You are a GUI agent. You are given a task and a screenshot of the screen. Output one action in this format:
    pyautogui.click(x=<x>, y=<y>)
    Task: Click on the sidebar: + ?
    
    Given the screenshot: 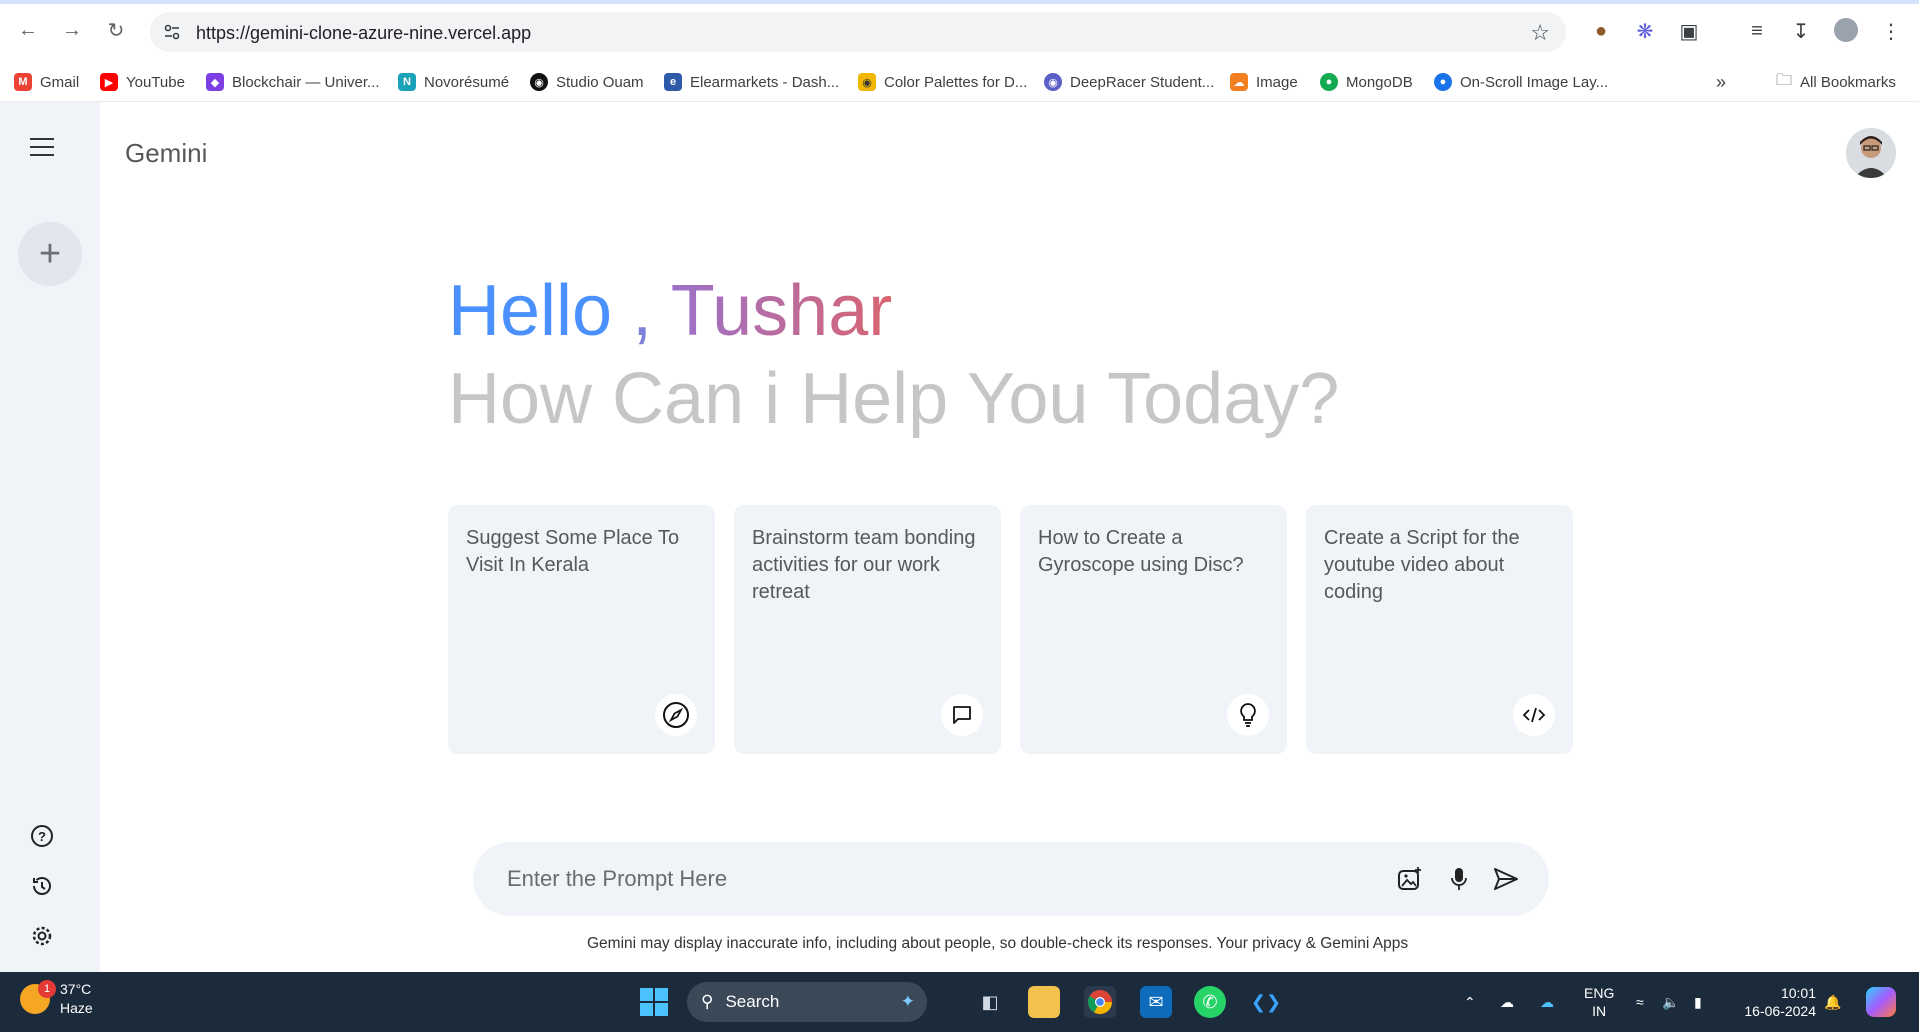 What is the action you would take?
    pyautogui.click(x=50, y=537)
    